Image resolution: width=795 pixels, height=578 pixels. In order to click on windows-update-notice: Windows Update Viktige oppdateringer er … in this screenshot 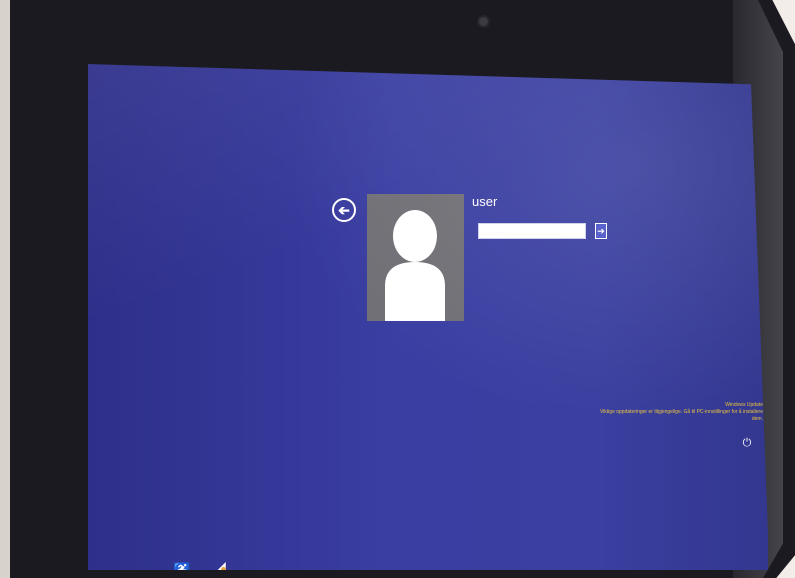, I will do `click(675, 412)`.